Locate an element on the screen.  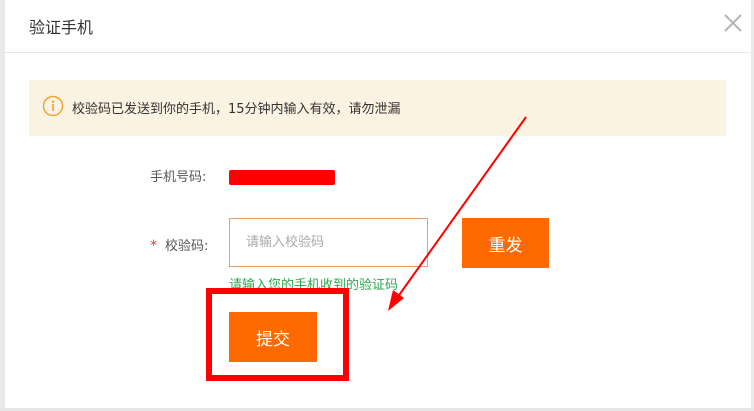
close-icon is located at coordinates (733, 23).